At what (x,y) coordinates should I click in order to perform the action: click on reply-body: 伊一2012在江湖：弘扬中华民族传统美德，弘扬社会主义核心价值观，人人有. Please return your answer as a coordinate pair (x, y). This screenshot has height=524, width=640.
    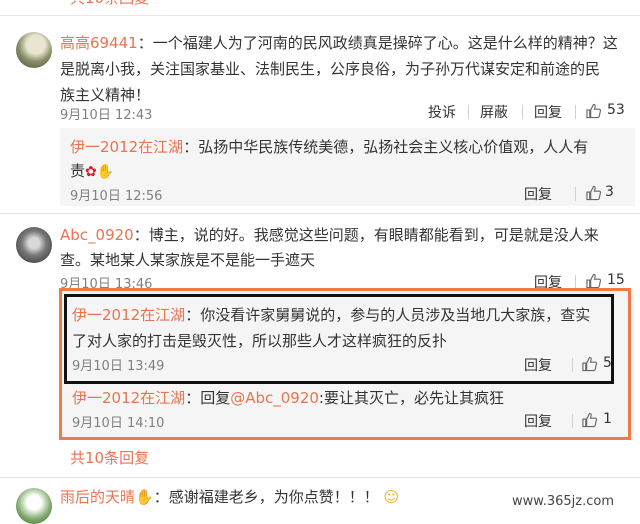
    Looking at the image, I should click on (329, 147).